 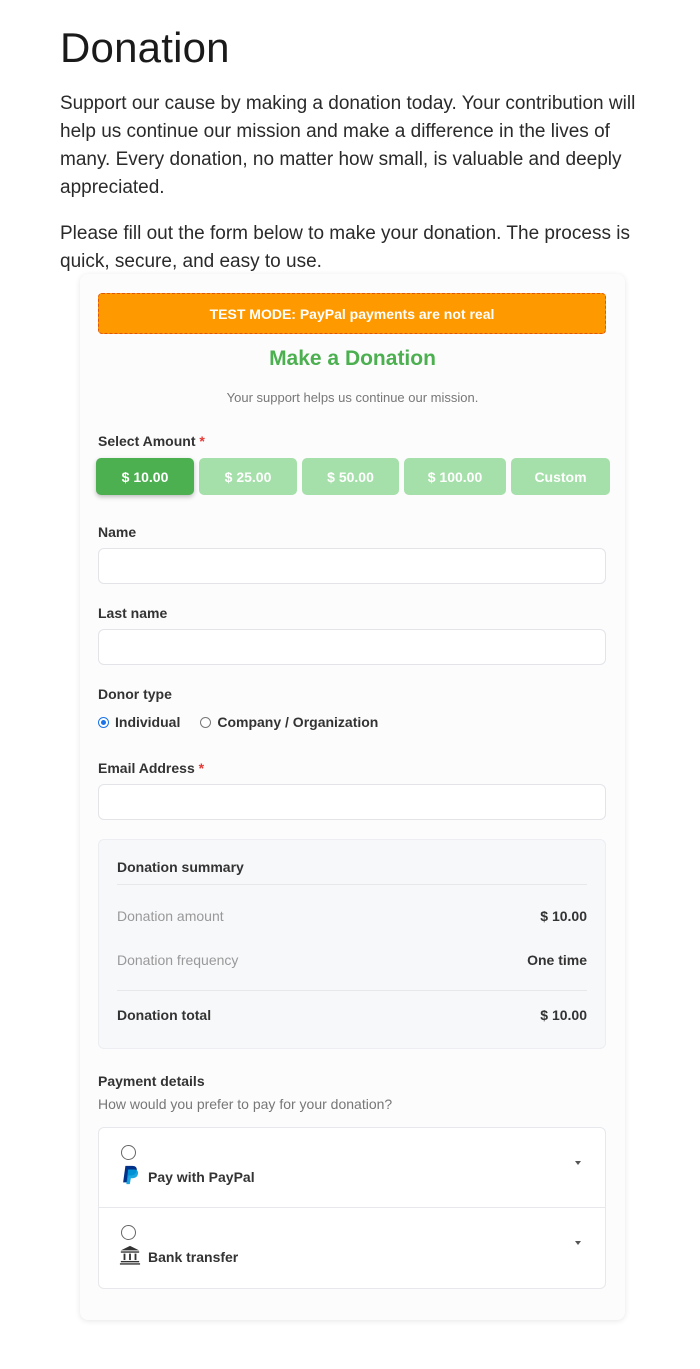 I want to click on amount-option-50: $ 50.00, so click(x=350, y=476).